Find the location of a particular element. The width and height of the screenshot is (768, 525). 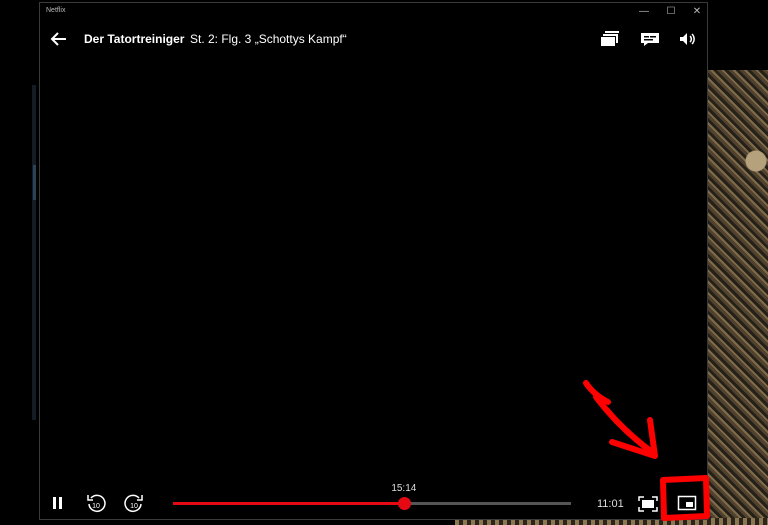

back-button is located at coordinates (59, 39).